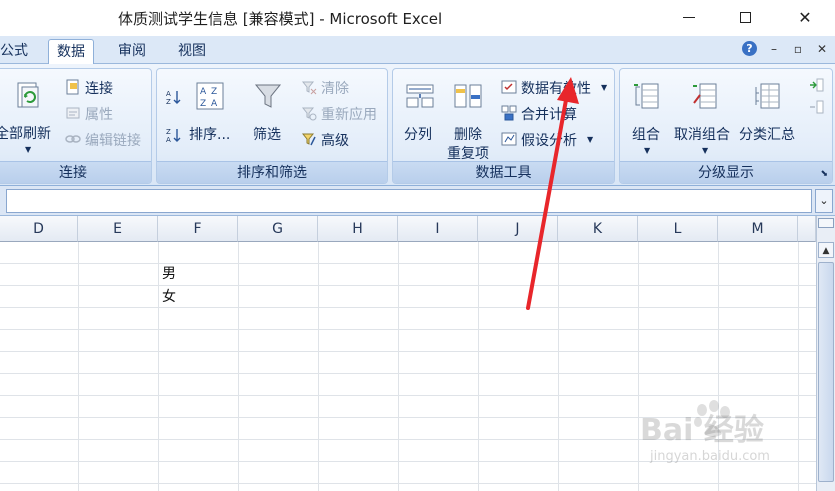 This screenshot has width=835, height=491. What do you see at coordinates (71, 52) in the screenshot?
I see `tab-data: 数据` at bounding box center [71, 52].